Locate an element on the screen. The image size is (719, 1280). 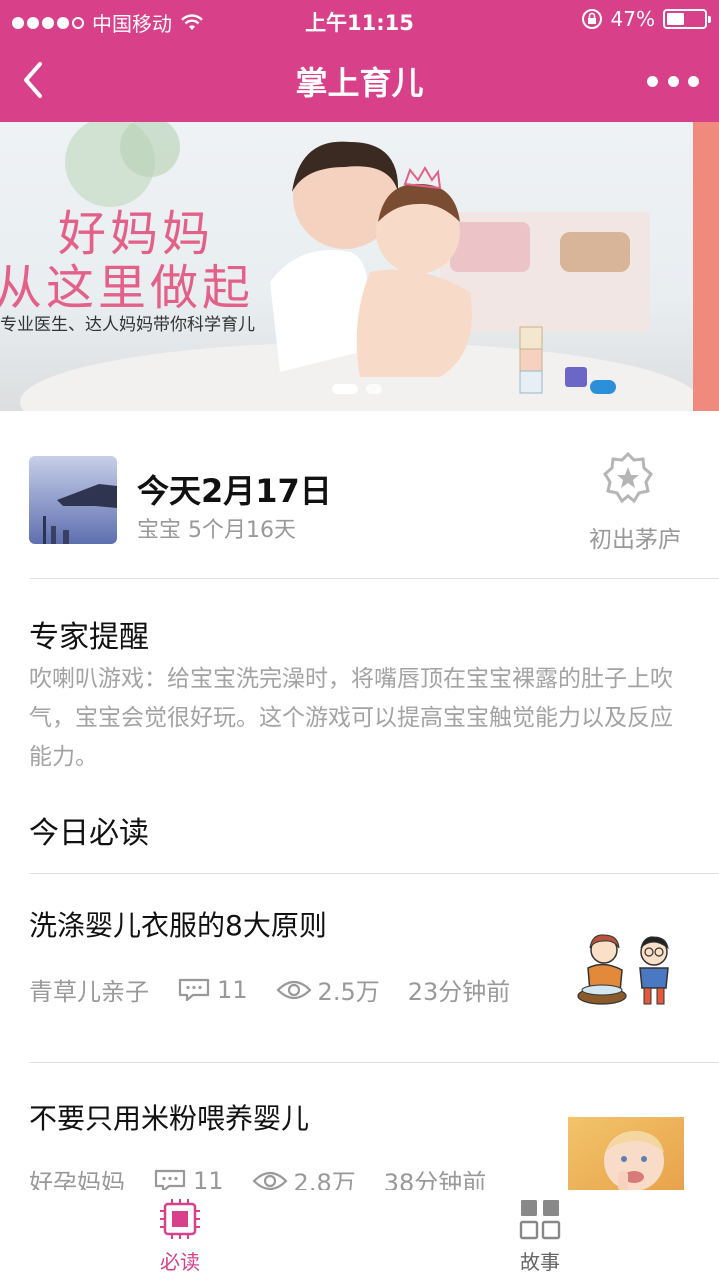
baby-age: 宝宝 5个月16天 is located at coordinates (216, 530).